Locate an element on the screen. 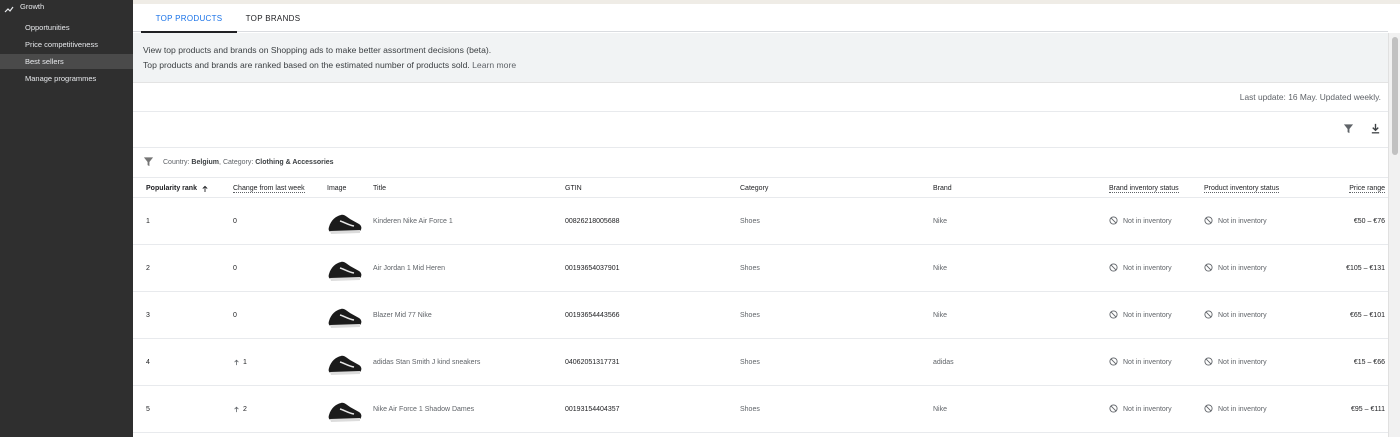 This screenshot has width=1400, height=437. learn-more-link: Learn more is located at coordinates (494, 65).